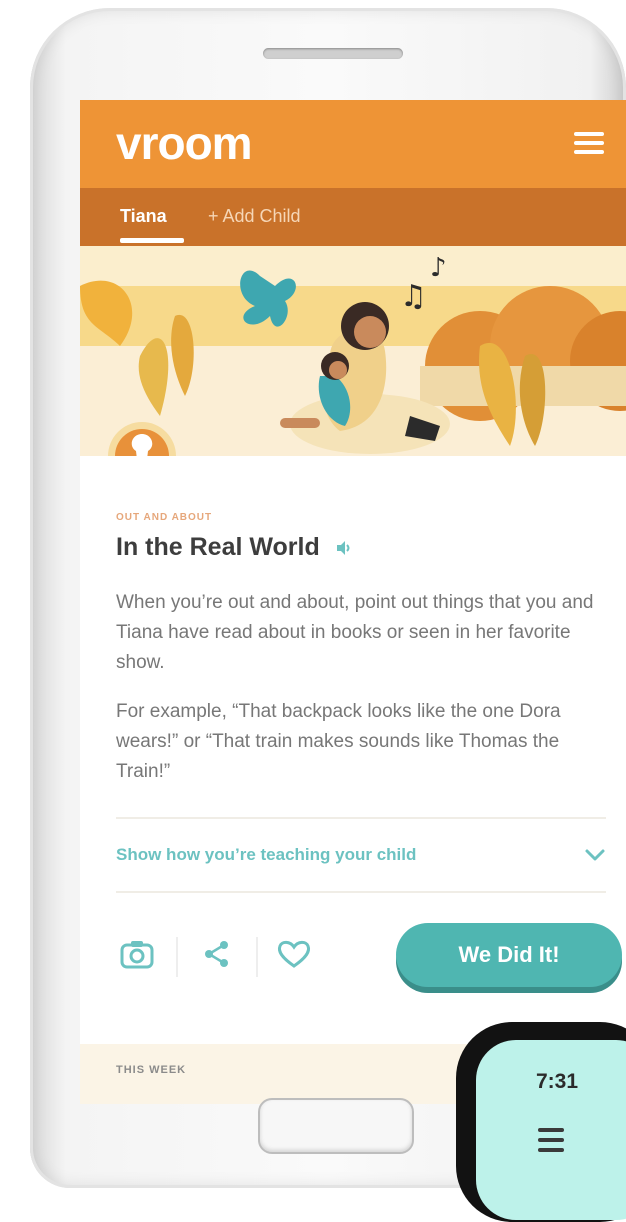 The width and height of the screenshot is (626, 1222). What do you see at coordinates (143, 216) in the screenshot?
I see `child-tab-tiana: Tiana` at bounding box center [143, 216].